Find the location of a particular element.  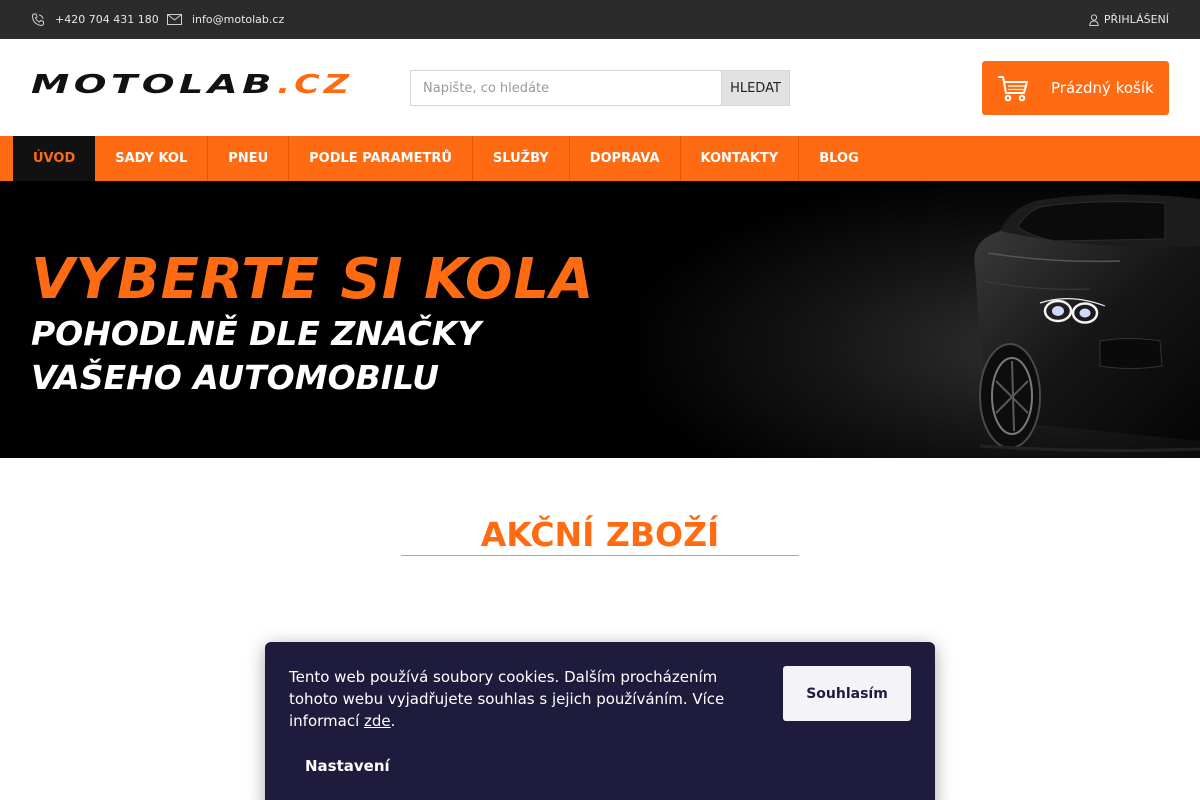

nav-item-pneu: PNEU is located at coordinates (249, 158).